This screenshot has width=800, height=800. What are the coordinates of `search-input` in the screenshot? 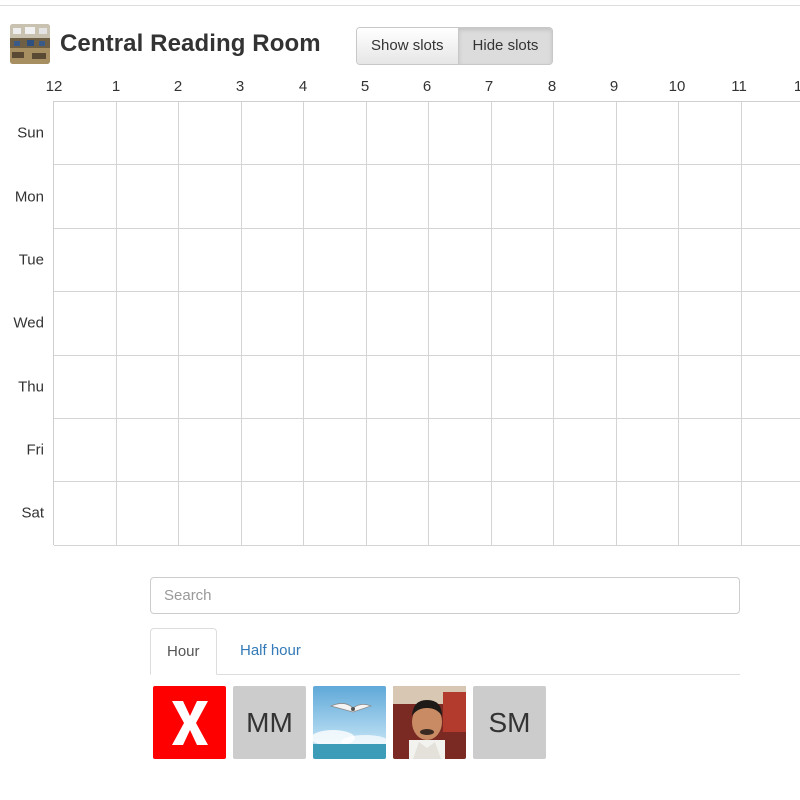 It's located at (445, 595).